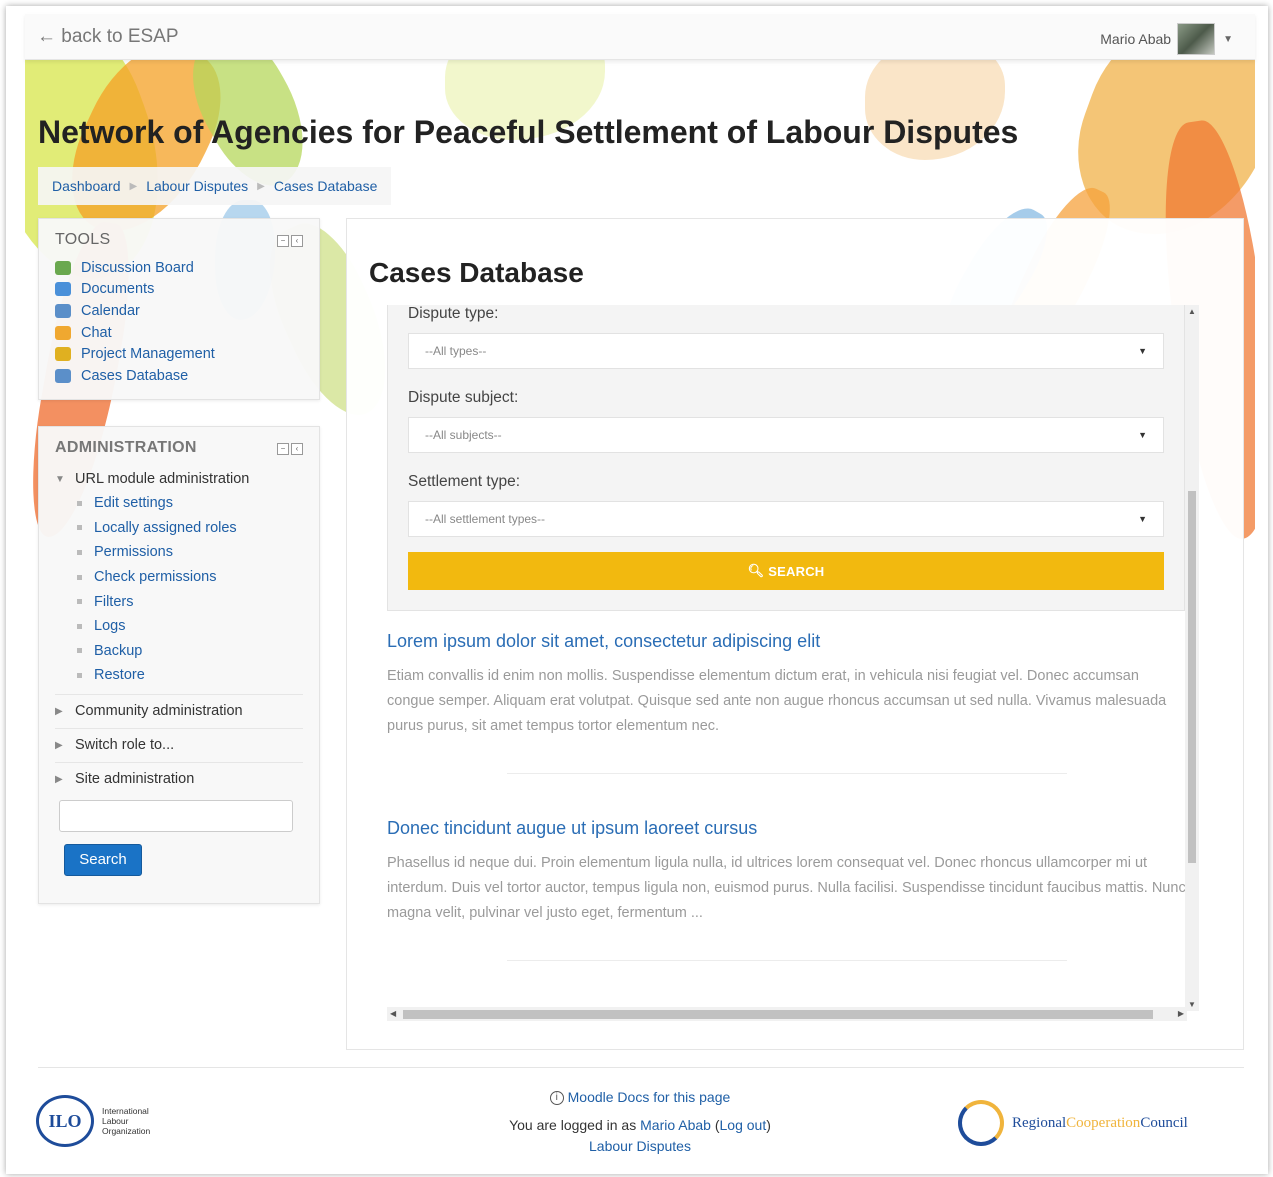 The image size is (1273, 1177). What do you see at coordinates (463, 397) in the screenshot?
I see `dispute-subject-label: Dispute subject:` at bounding box center [463, 397].